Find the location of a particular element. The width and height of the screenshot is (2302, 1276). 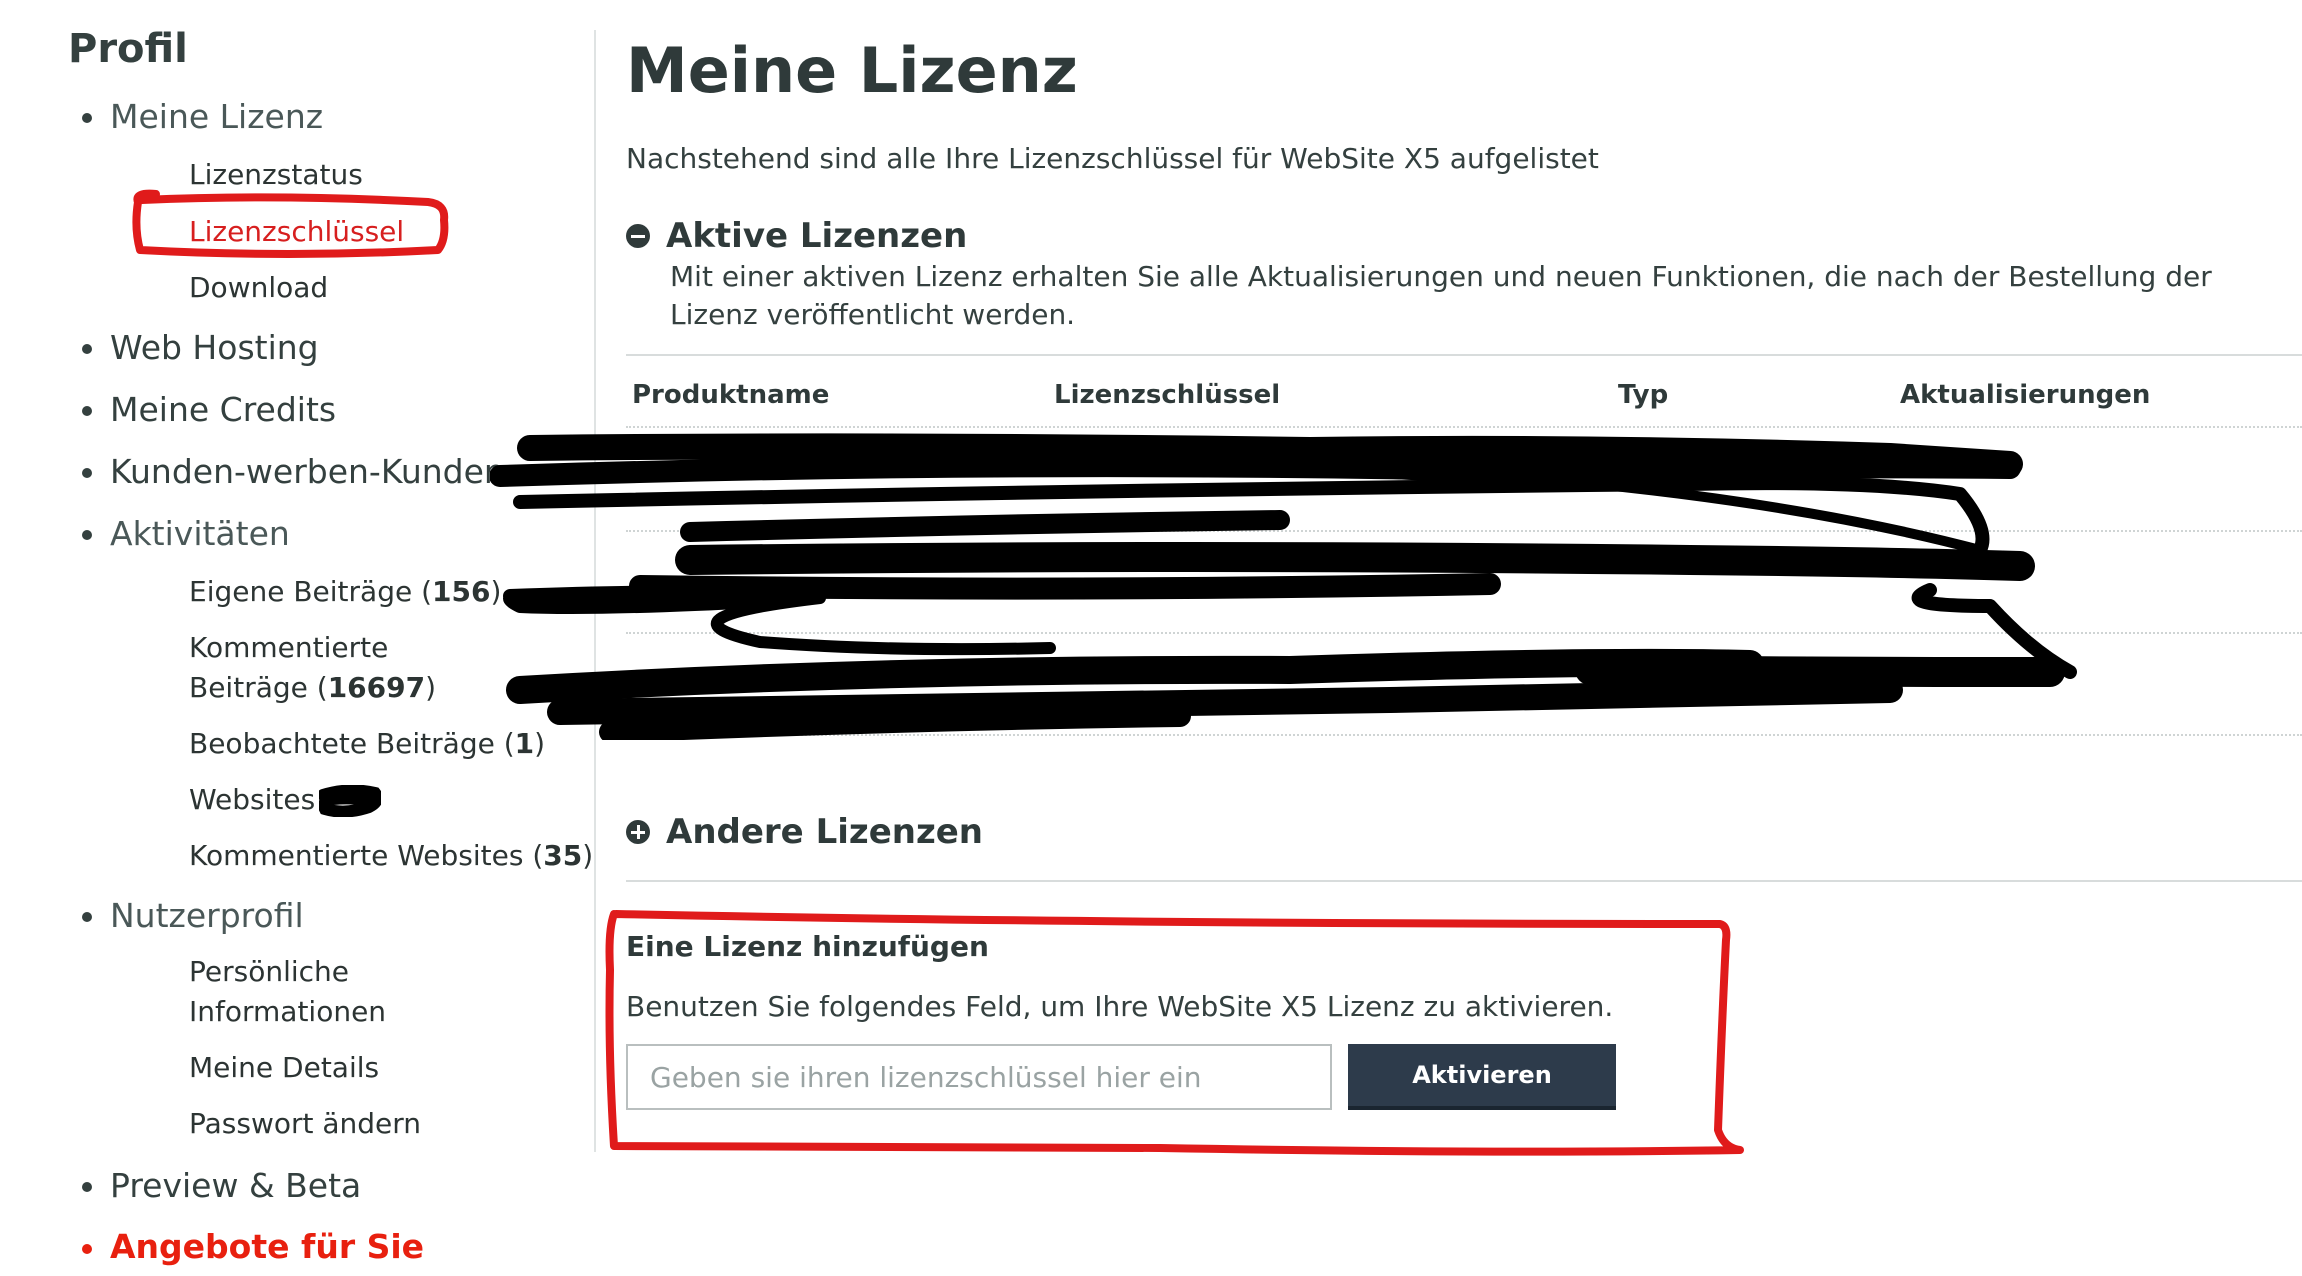

subitem-text: Persönliche is located at coordinates (269, 971).